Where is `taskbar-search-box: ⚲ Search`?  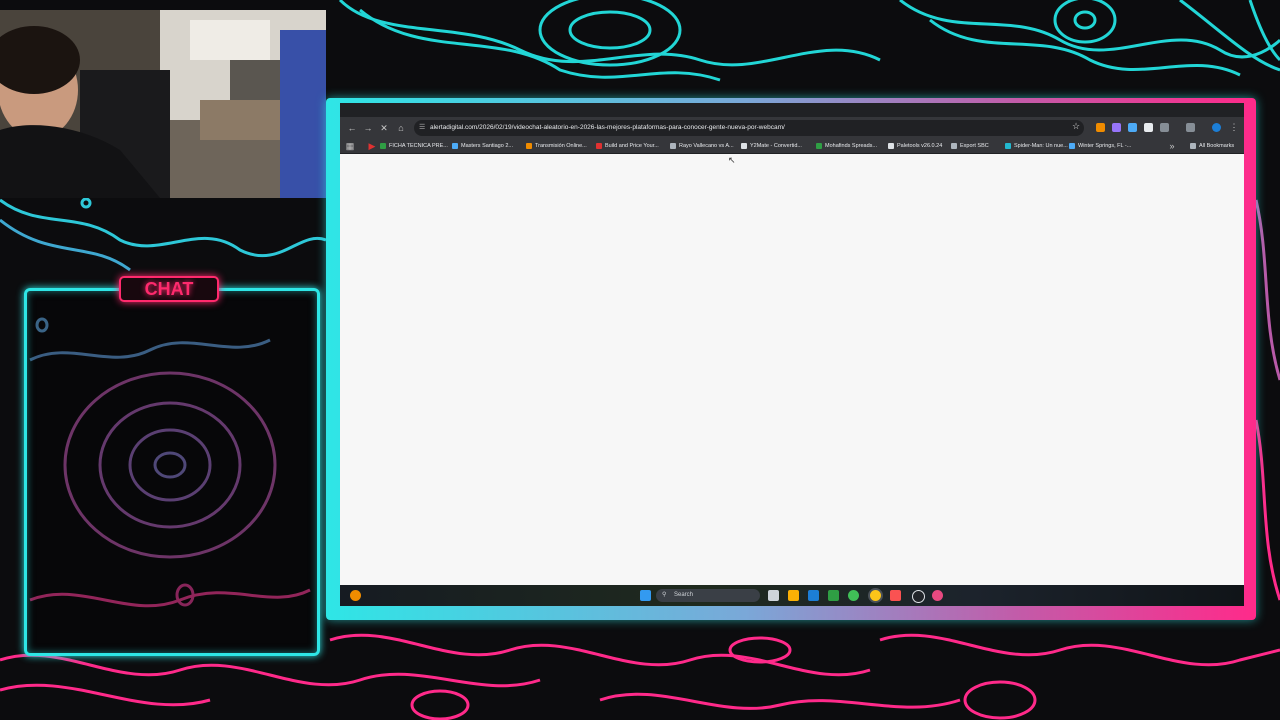
taskbar-search-box: ⚲ Search is located at coordinates (708, 595).